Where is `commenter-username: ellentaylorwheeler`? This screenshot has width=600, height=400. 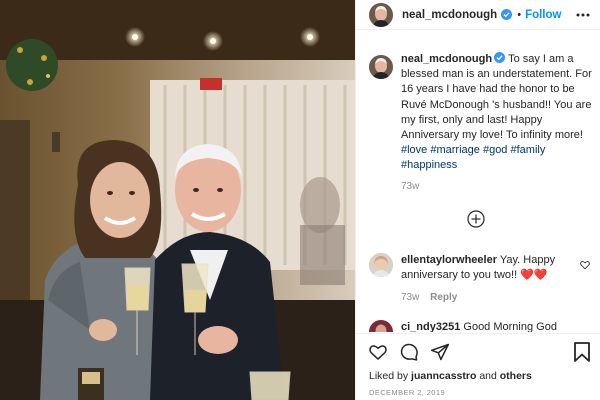 commenter-username: ellentaylorwheeler is located at coordinates (449, 260).